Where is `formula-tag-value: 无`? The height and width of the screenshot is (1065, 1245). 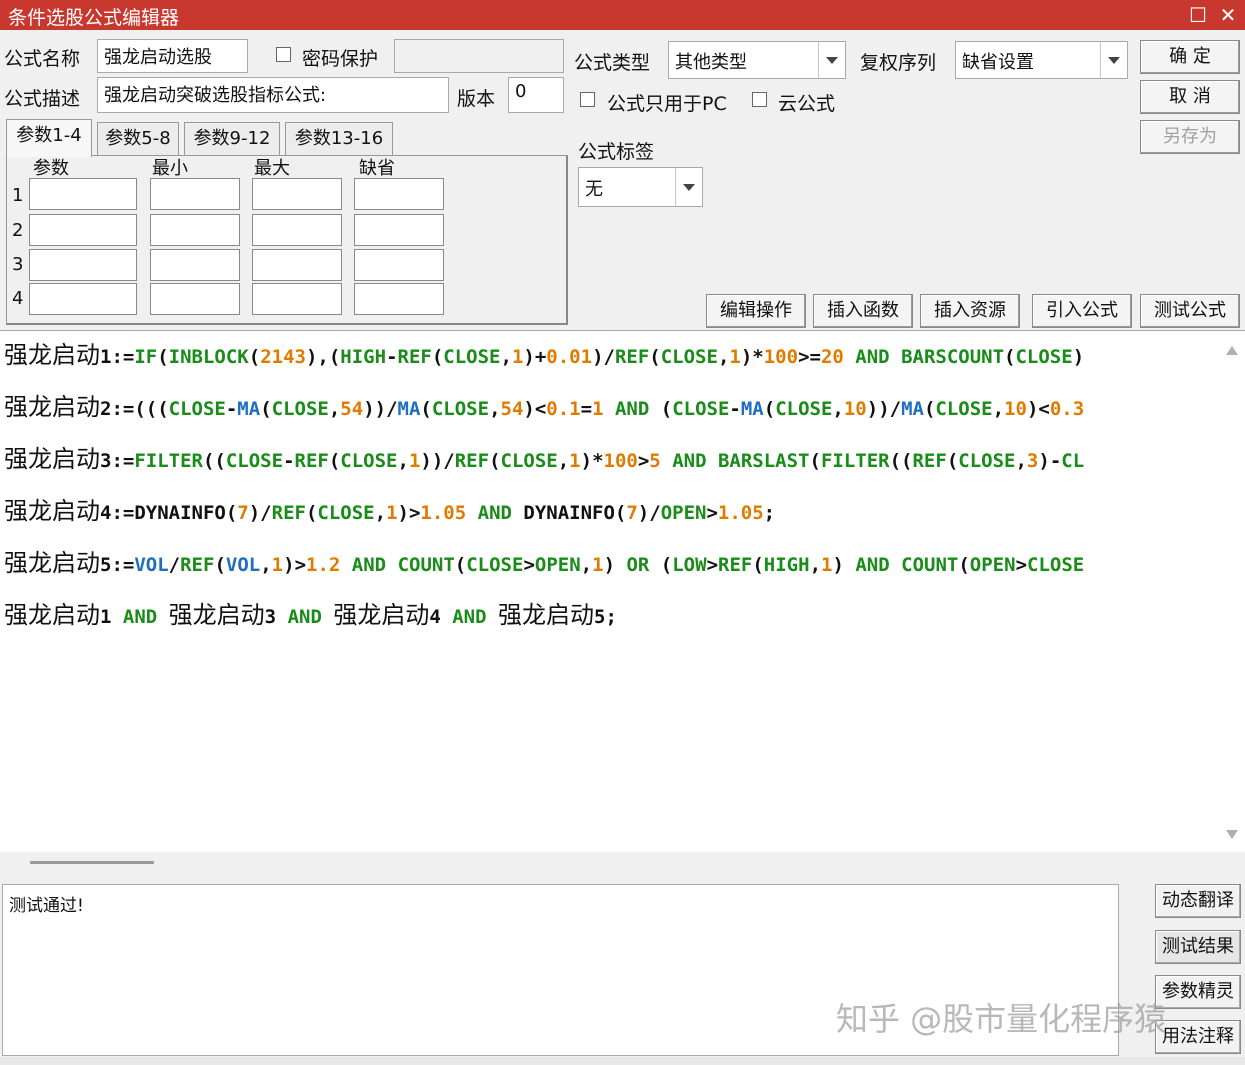
formula-tag-value: 无 is located at coordinates (594, 189).